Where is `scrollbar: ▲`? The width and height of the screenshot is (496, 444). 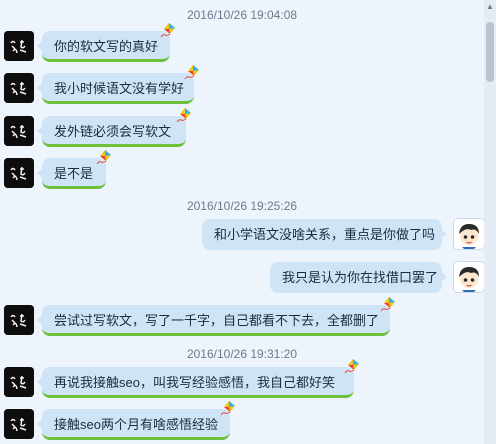 scrollbar: ▲ is located at coordinates (490, 222).